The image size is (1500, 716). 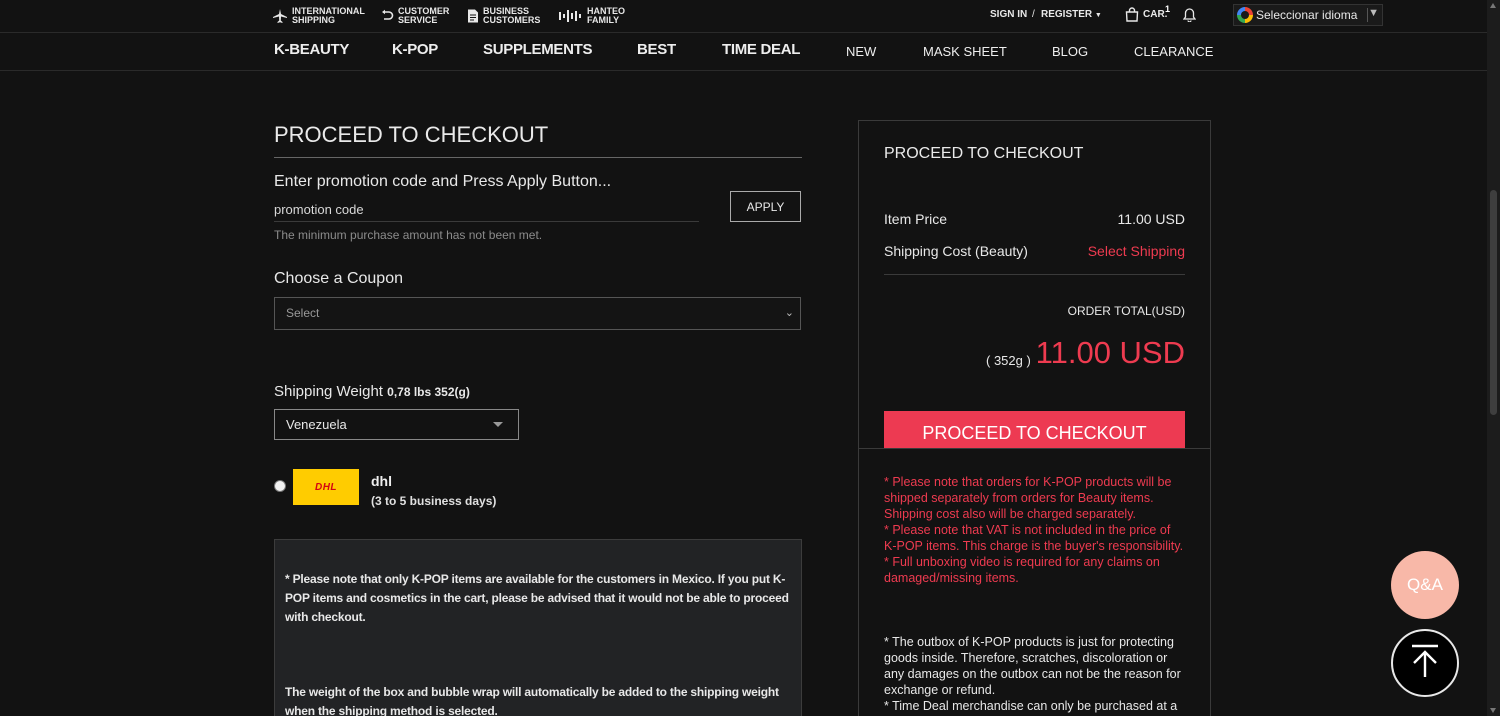 I want to click on arrow-up-icon, so click(x=1425, y=663).